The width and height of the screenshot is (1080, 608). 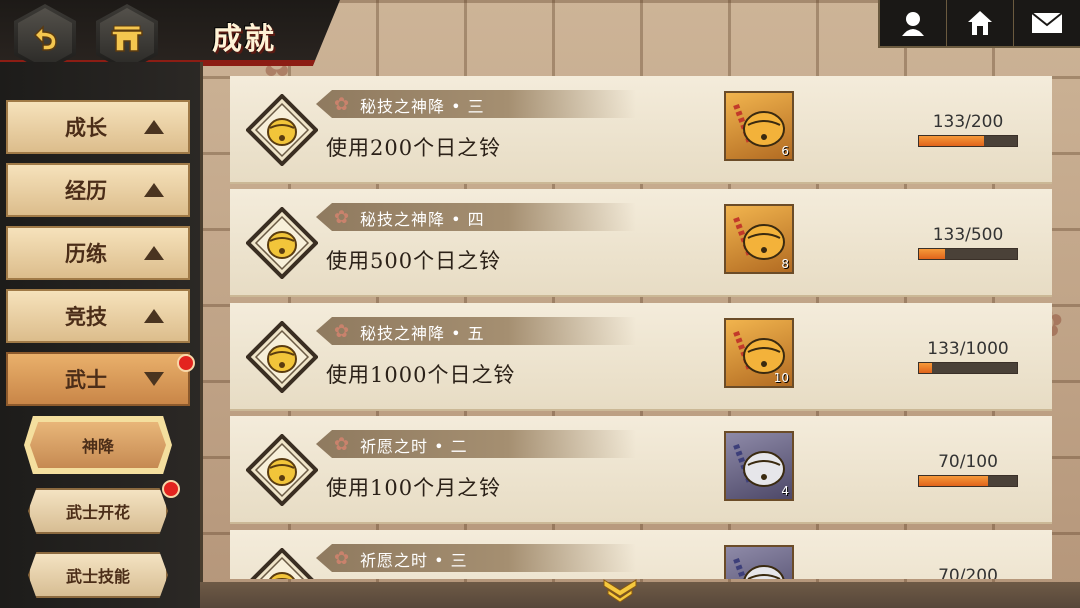 I want to click on progress-text: 133/200, so click(x=968, y=122).